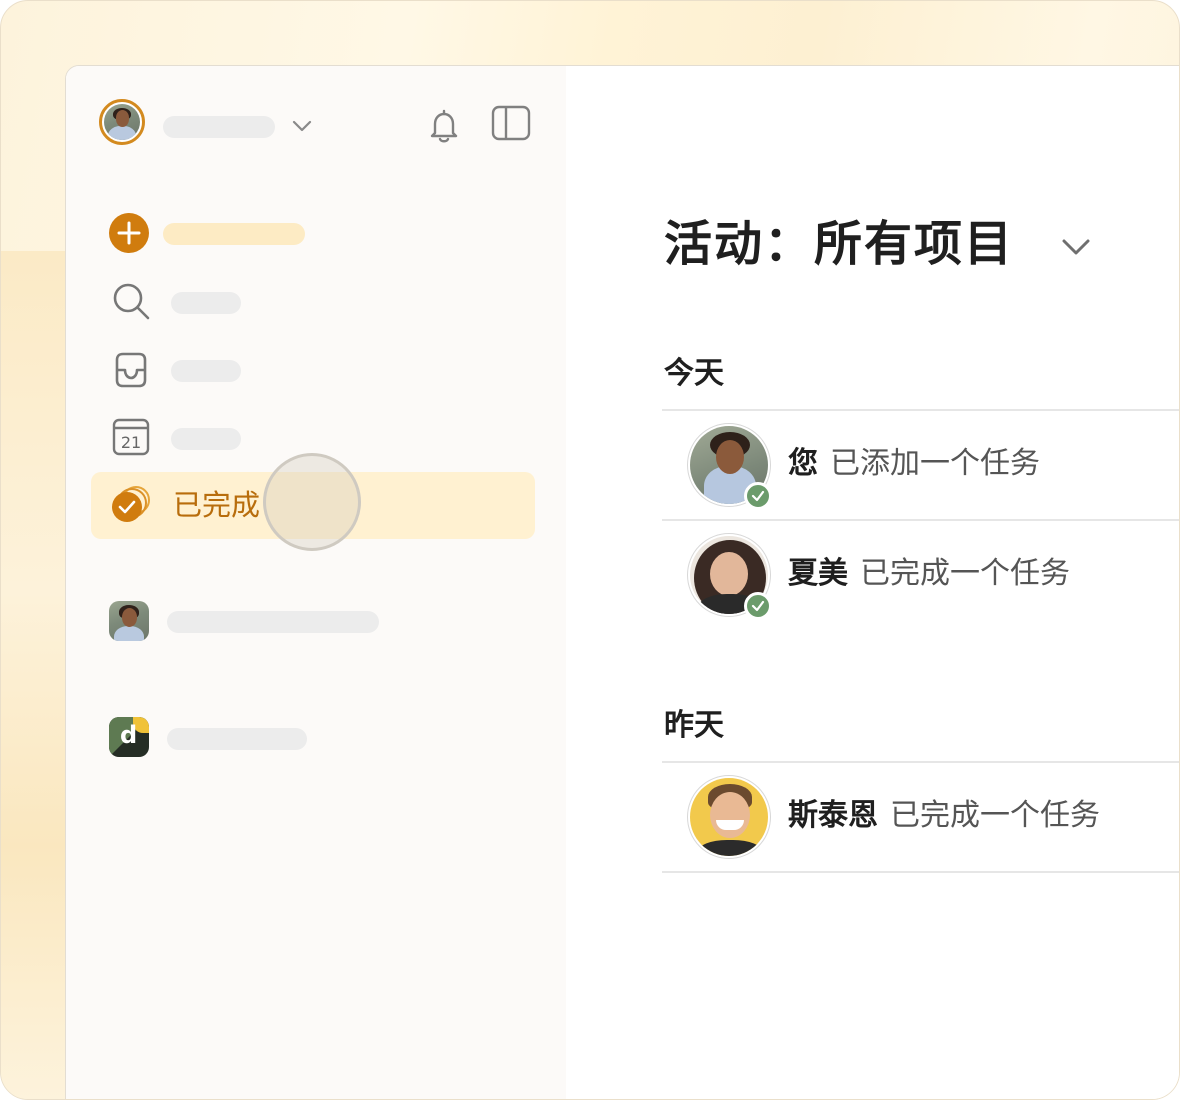  I want to click on search-icon, so click(131, 301).